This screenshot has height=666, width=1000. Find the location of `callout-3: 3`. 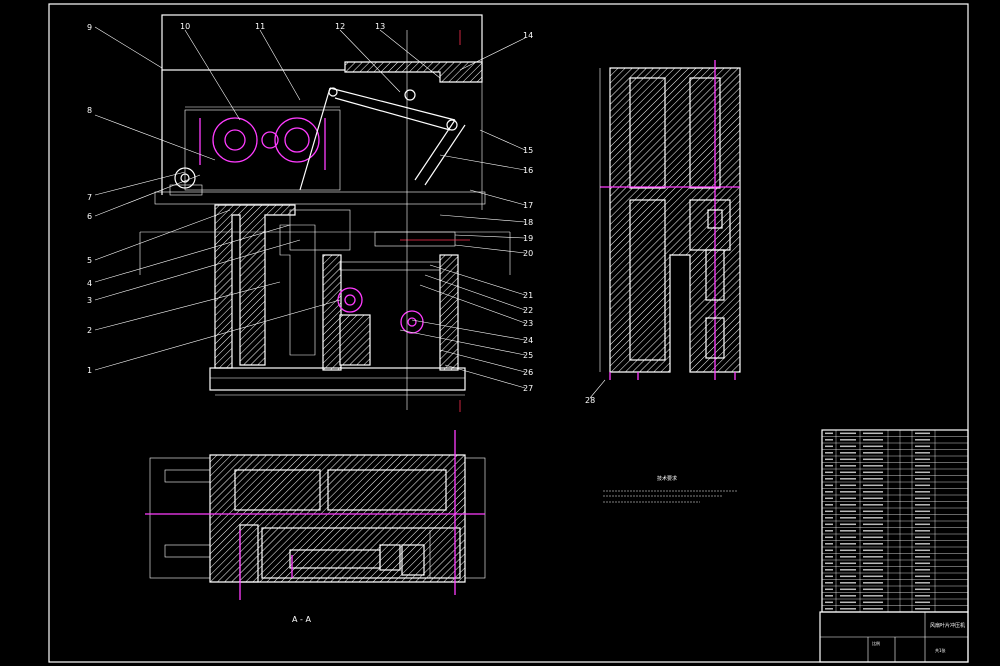

callout-3: 3 is located at coordinates (89, 300).